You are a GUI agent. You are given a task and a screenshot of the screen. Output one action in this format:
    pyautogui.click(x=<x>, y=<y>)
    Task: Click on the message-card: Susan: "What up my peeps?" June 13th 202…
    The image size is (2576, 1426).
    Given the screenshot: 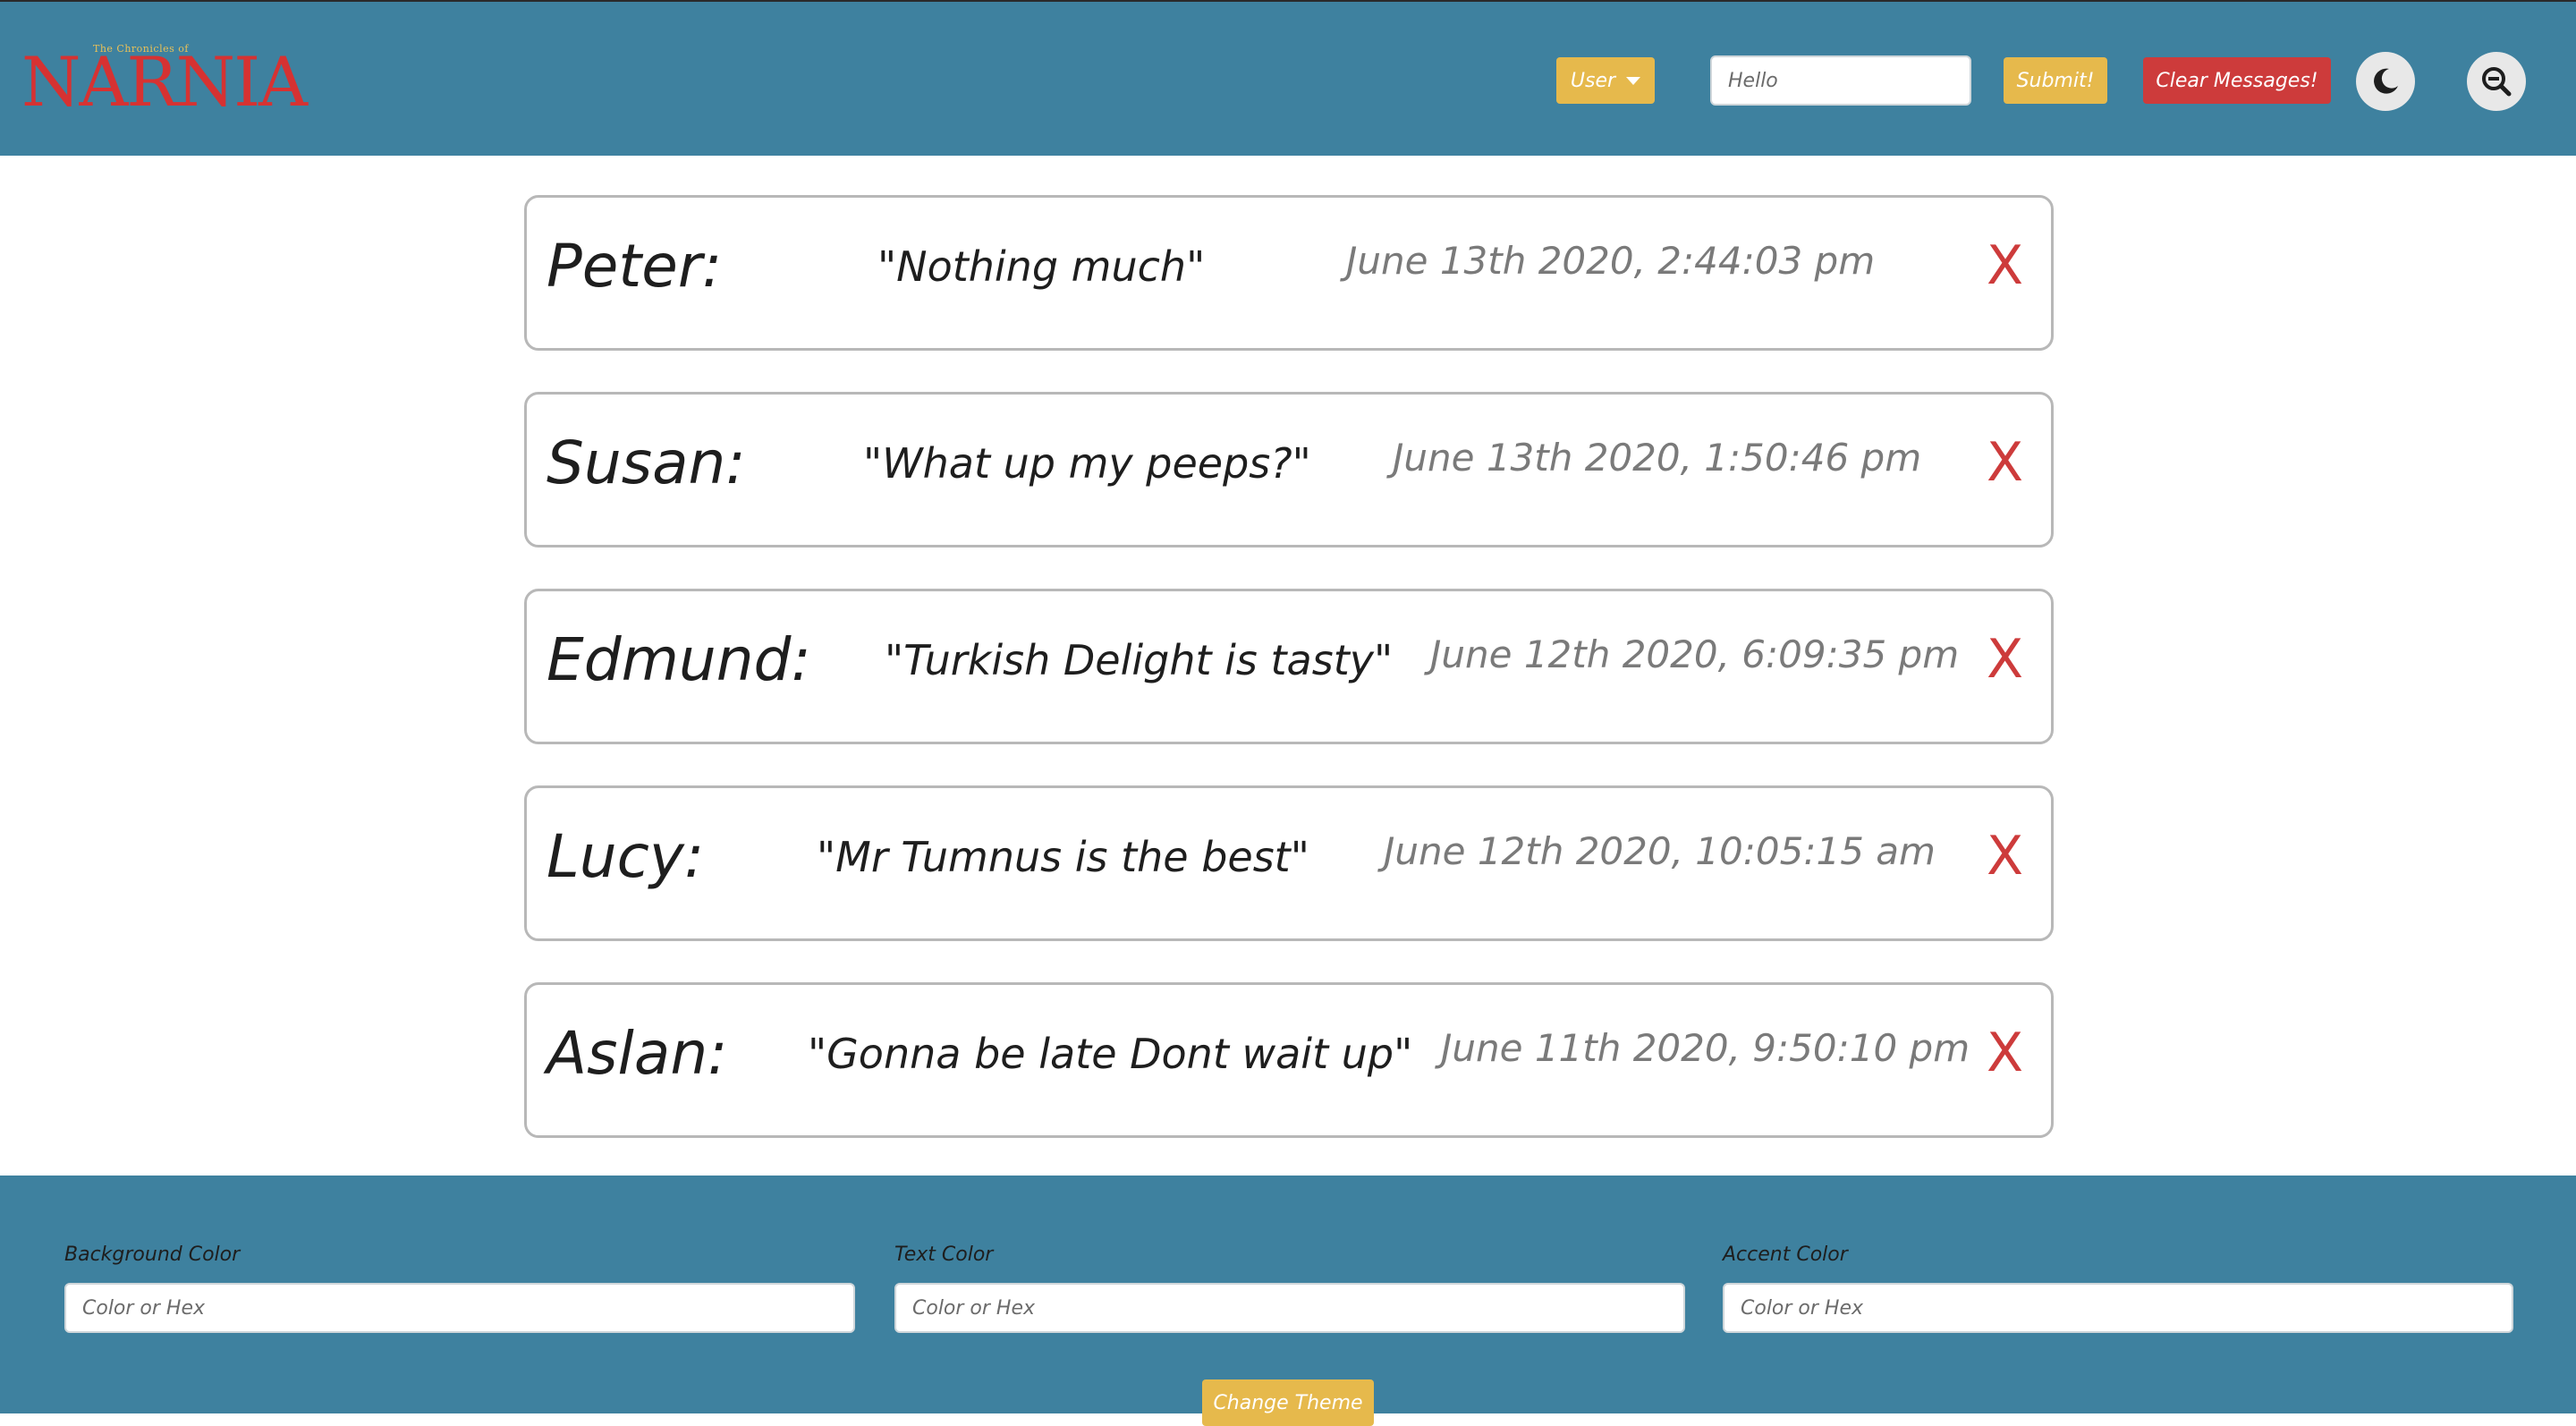 What is the action you would take?
    pyautogui.click(x=1289, y=470)
    